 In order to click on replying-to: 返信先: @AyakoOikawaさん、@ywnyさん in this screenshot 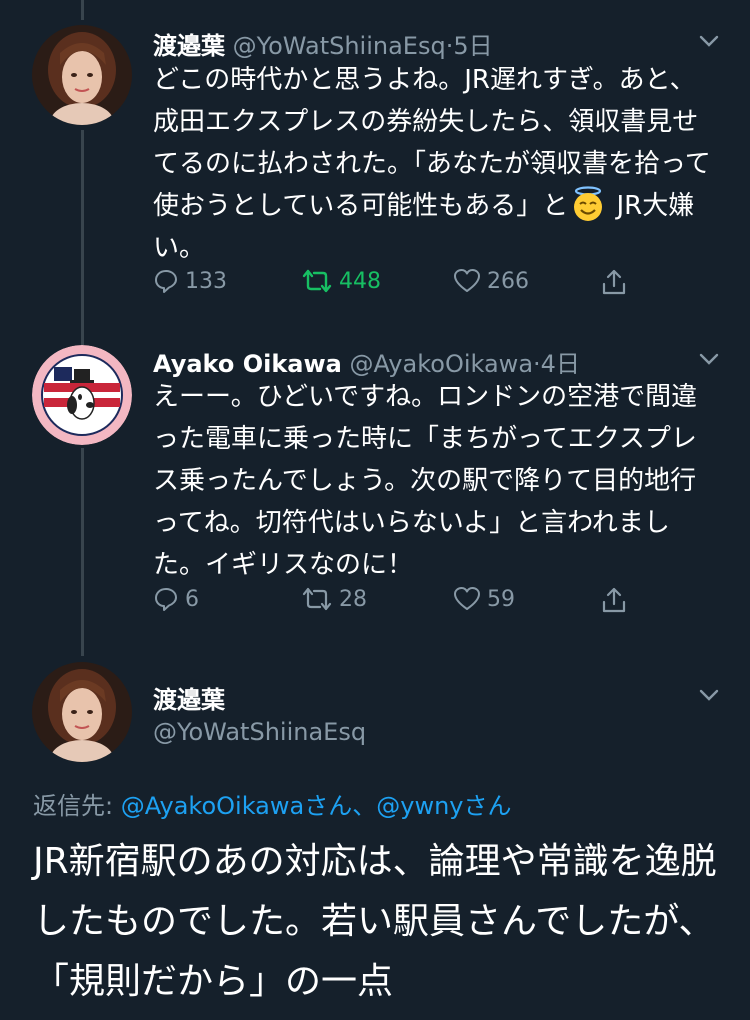, I will do `click(272, 803)`.